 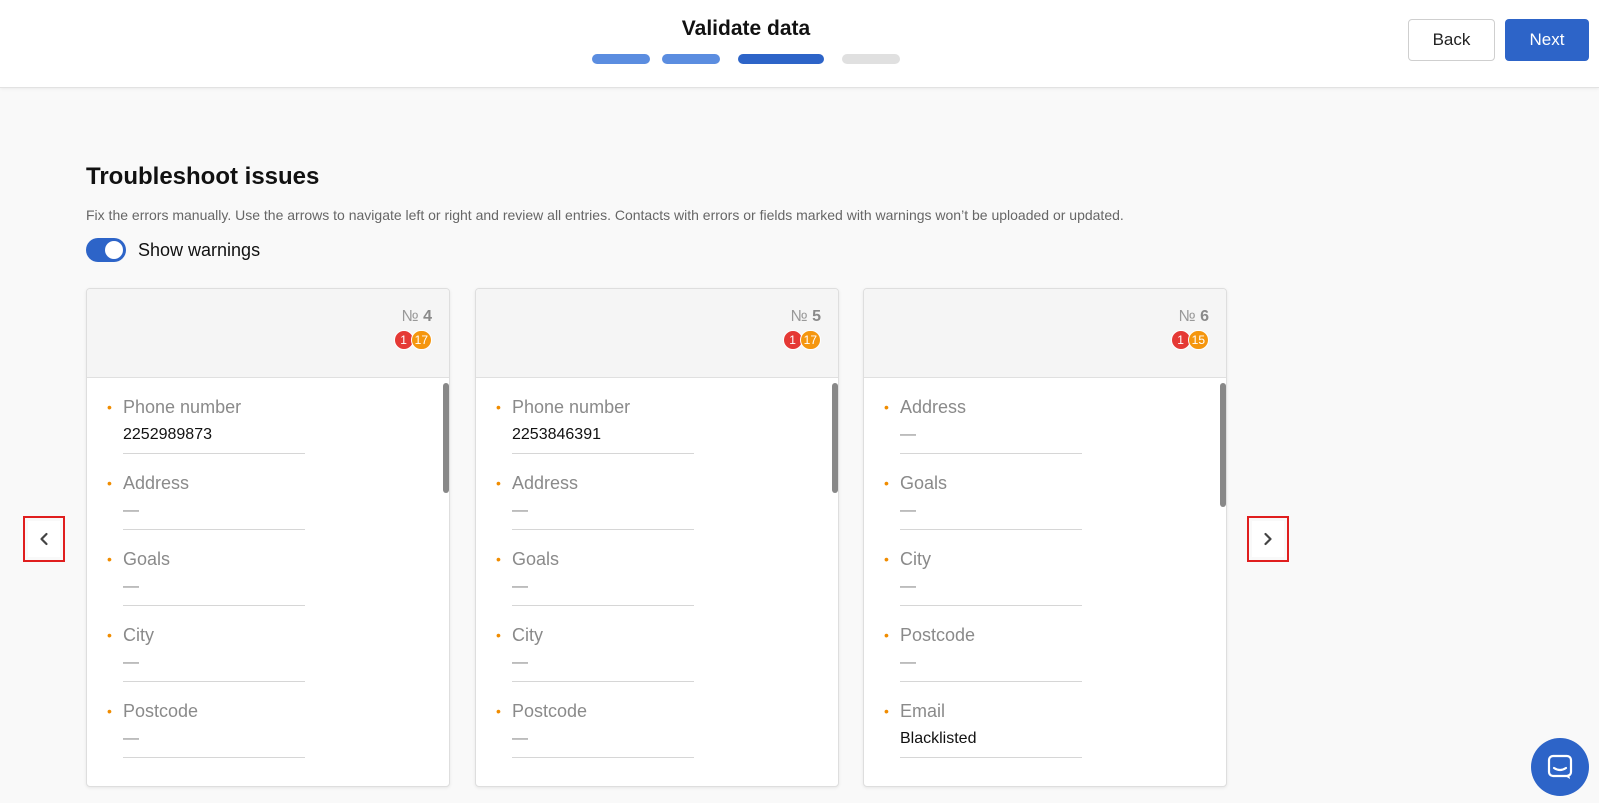 I want to click on entry-number: № 4, so click(x=416, y=317).